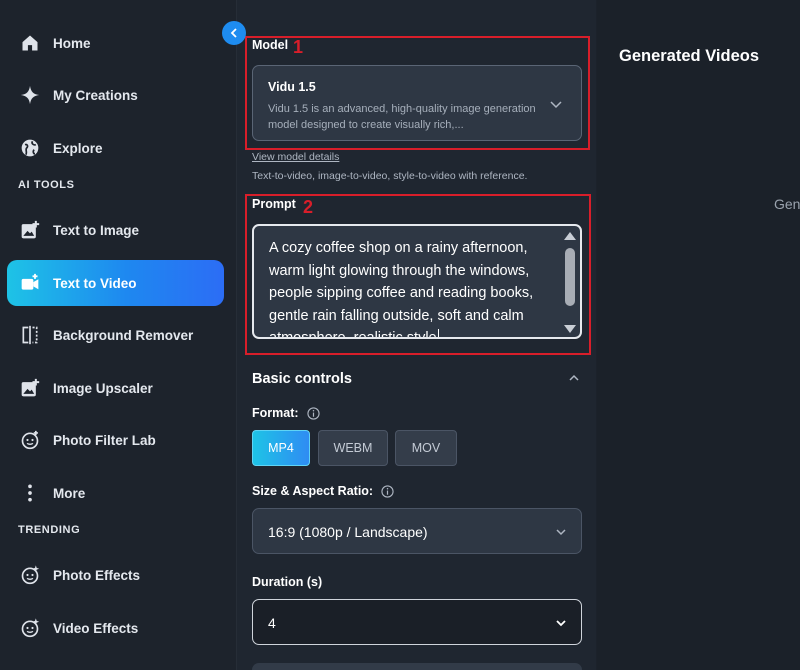 Image resolution: width=800 pixels, height=670 pixels. I want to click on sidebar-item-label: Video Effects, so click(96, 628).